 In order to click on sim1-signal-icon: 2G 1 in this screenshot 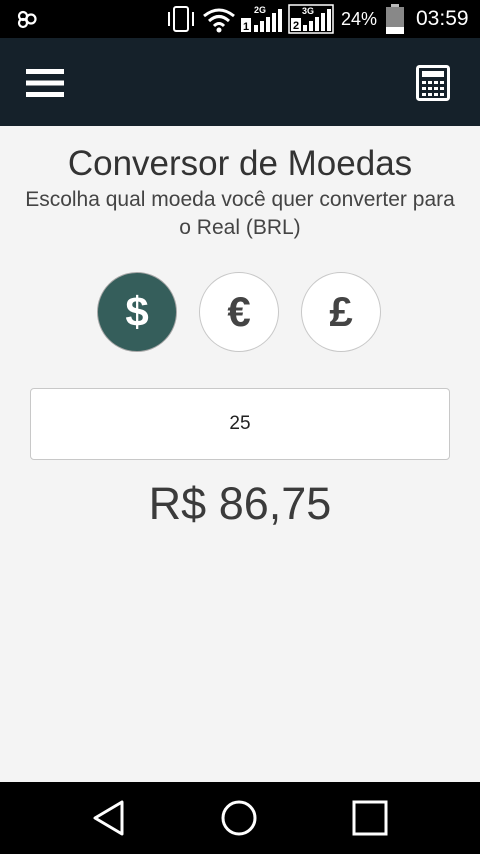, I will do `click(261, 19)`.